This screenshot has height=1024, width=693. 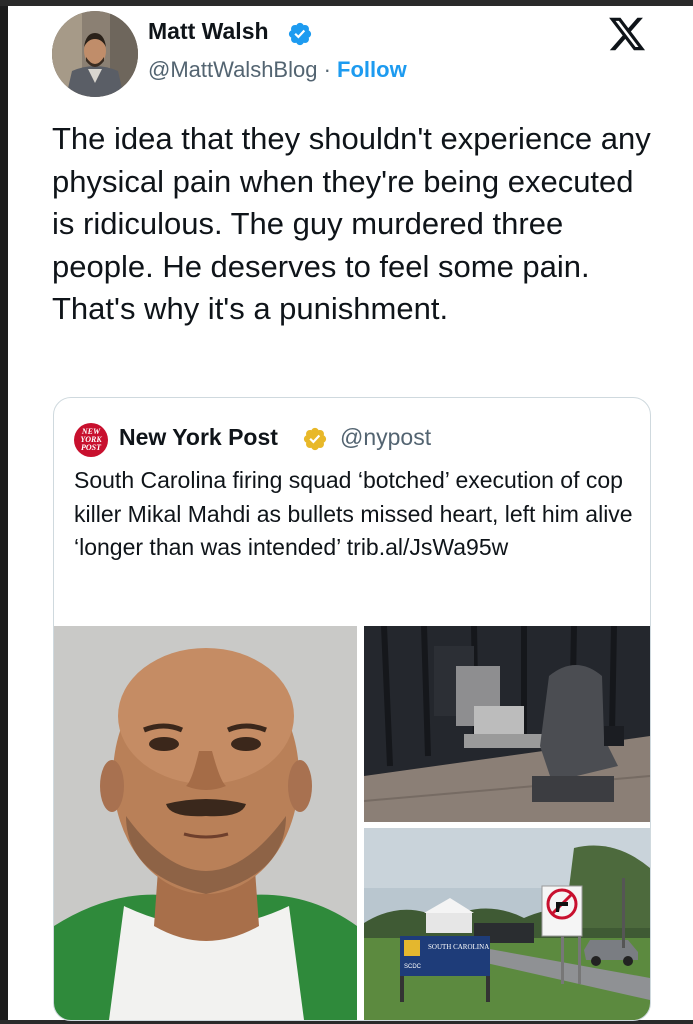 I want to click on prison-exterior-photo: SOUTH CAROLINA SCDC, so click(x=507, y=924).